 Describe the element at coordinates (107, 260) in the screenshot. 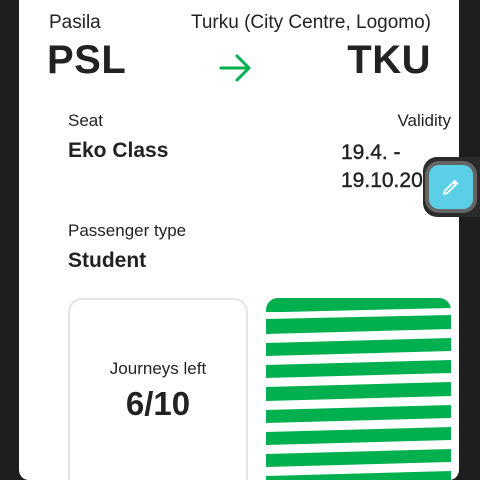

I see `passenger-type-value: Student` at that location.